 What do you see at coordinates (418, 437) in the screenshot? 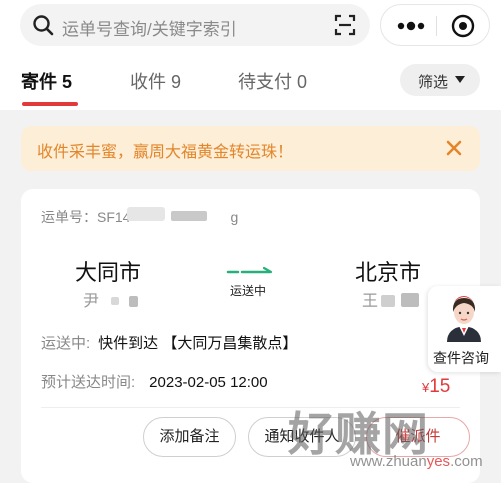
I see `urge-delivery-button: 催派件` at bounding box center [418, 437].